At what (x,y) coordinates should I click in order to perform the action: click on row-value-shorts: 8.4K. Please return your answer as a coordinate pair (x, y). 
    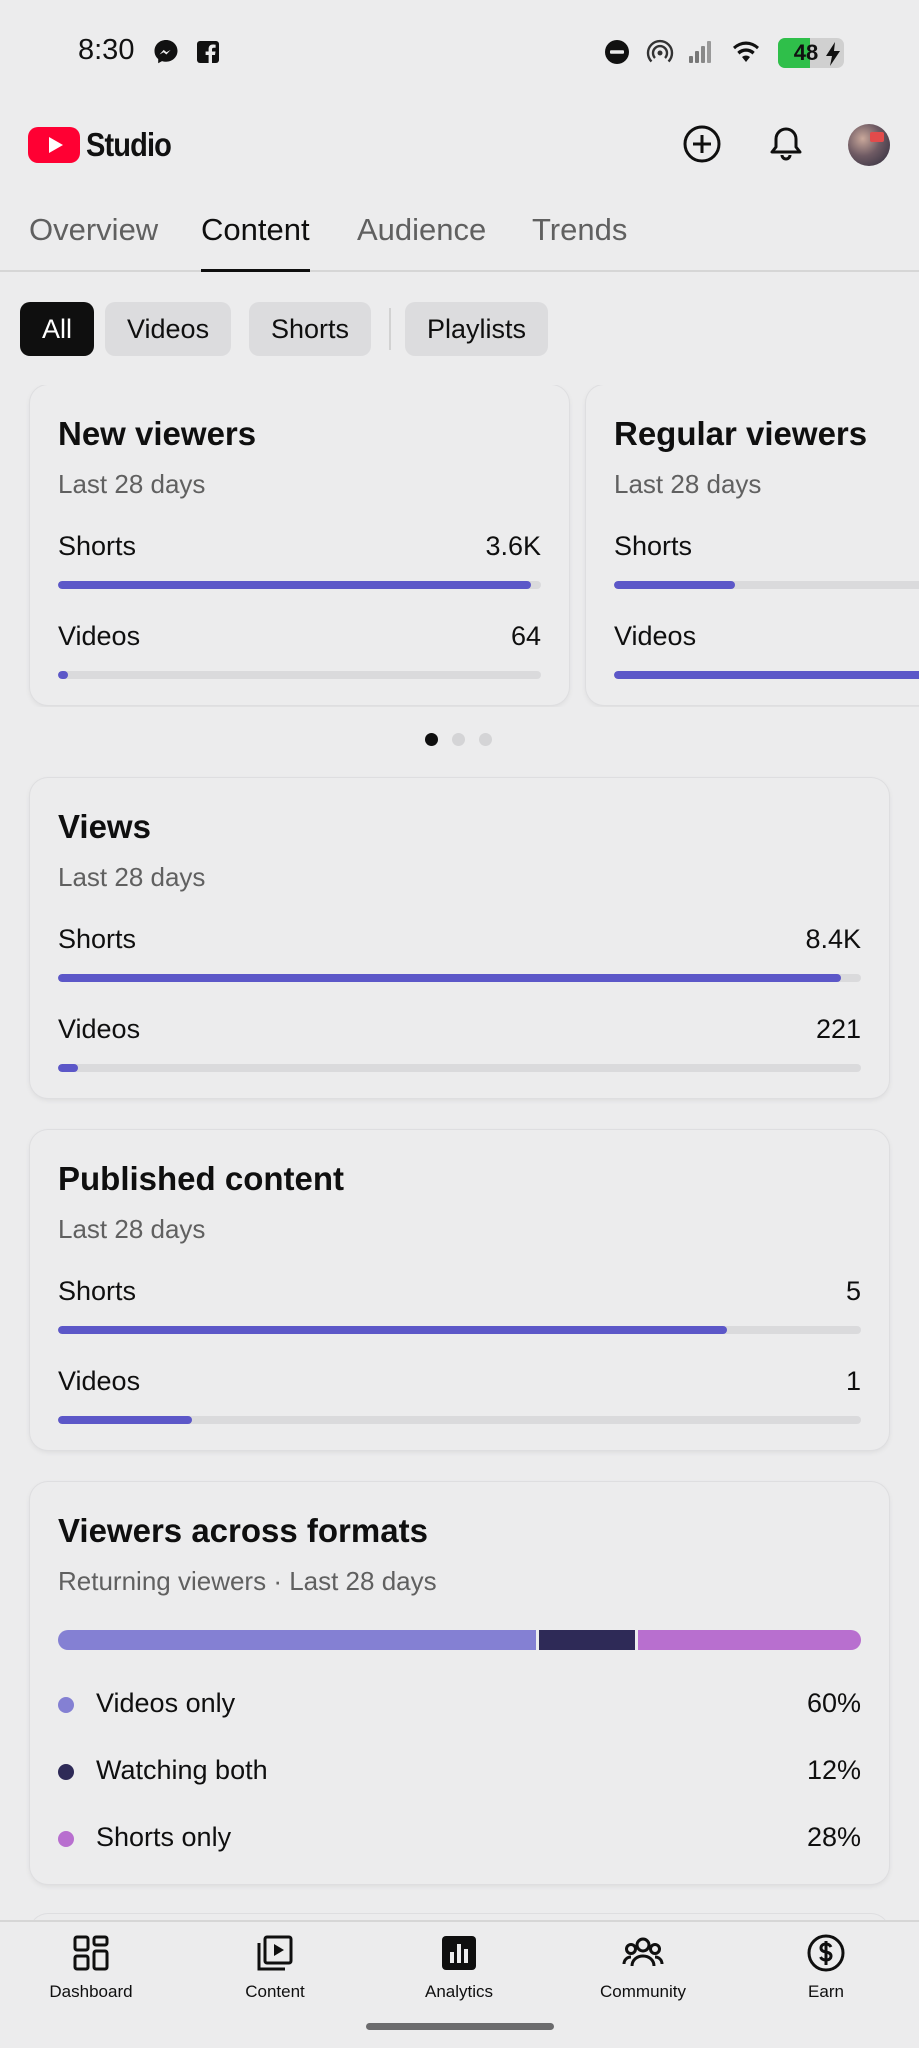
    Looking at the image, I should click on (833, 939).